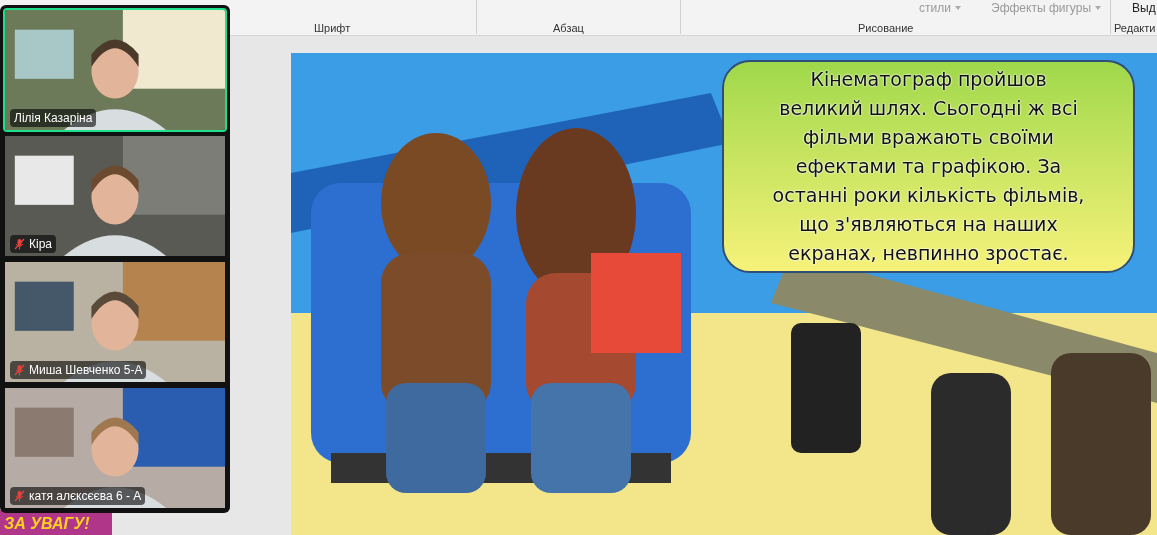 Image resolution: width=1157 pixels, height=535 pixels. What do you see at coordinates (928, 166) in the screenshot?
I see `slide-text-line: ефектами та графікою. За` at bounding box center [928, 166].